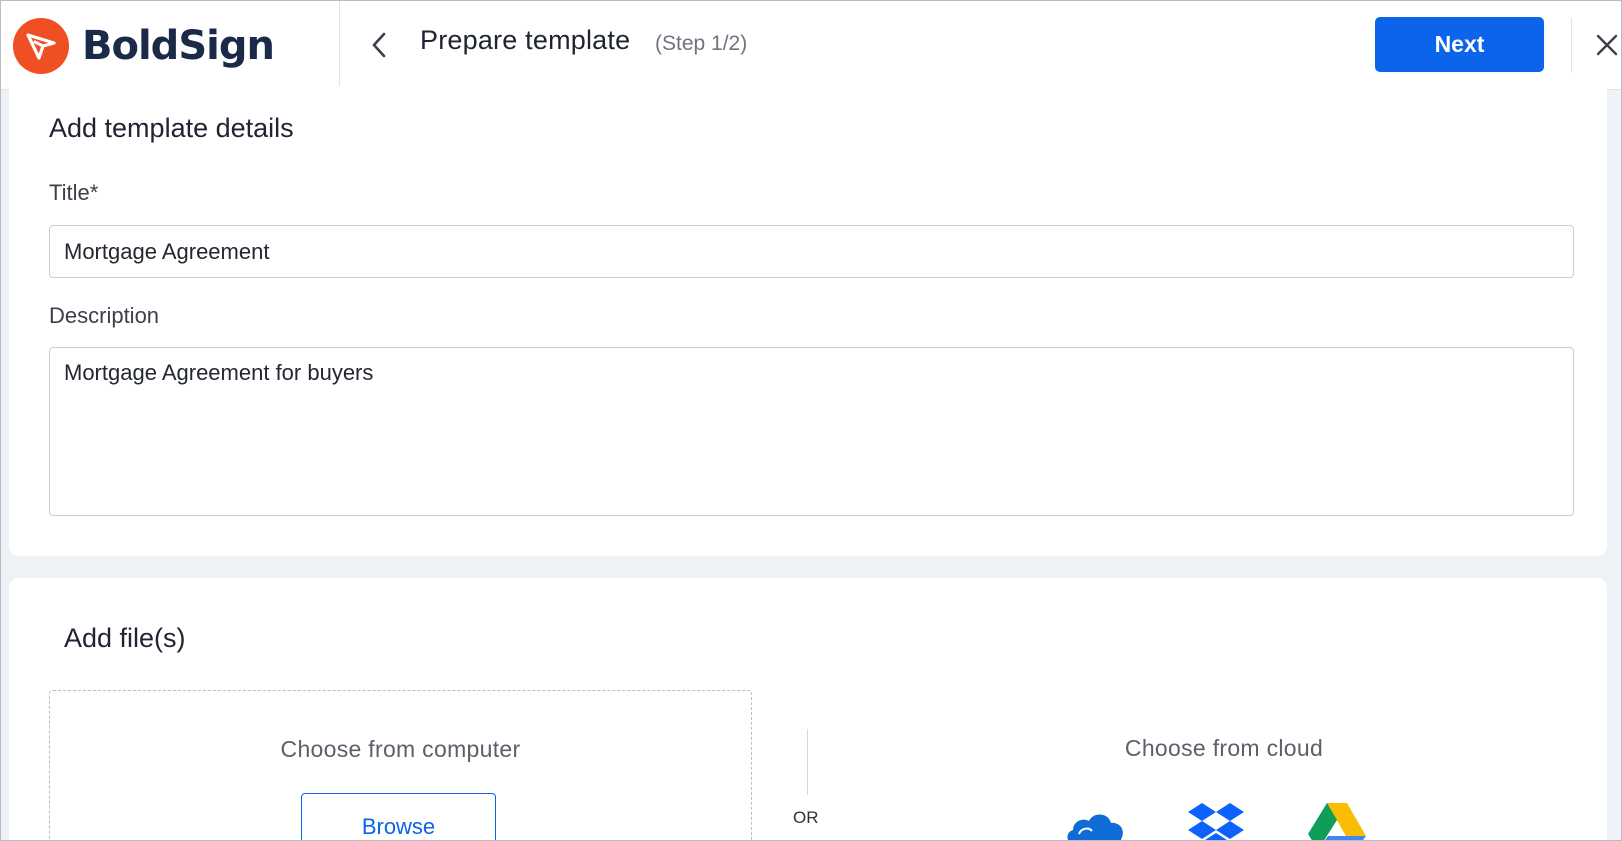  What do you see at coordinates (525, 40) in the screenshot?
I see `page-title: Prepare template` at bounding box center [525, 40].